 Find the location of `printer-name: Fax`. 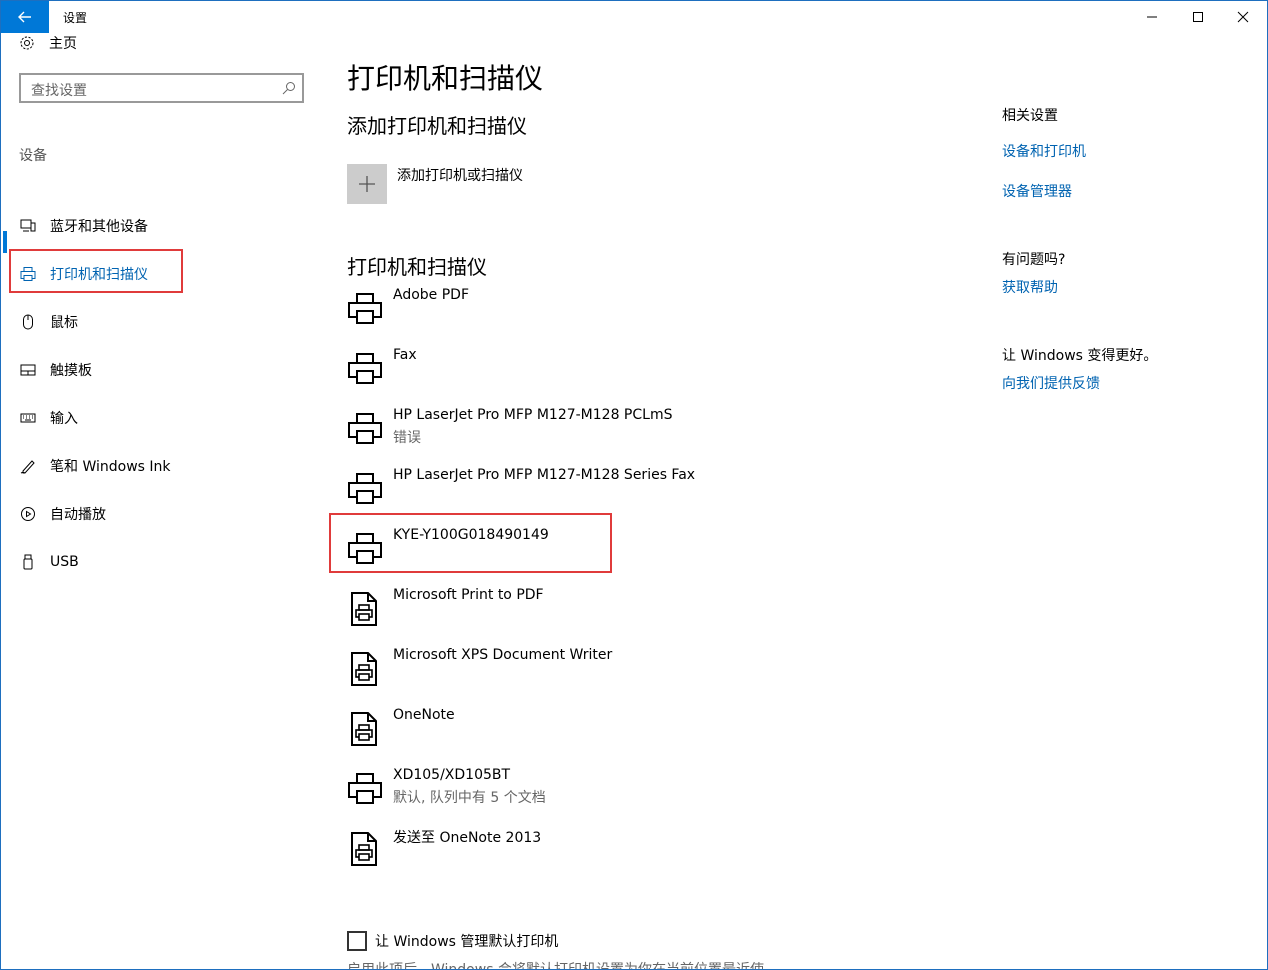

printer-name: Fax is located at coordinates (405, 355).